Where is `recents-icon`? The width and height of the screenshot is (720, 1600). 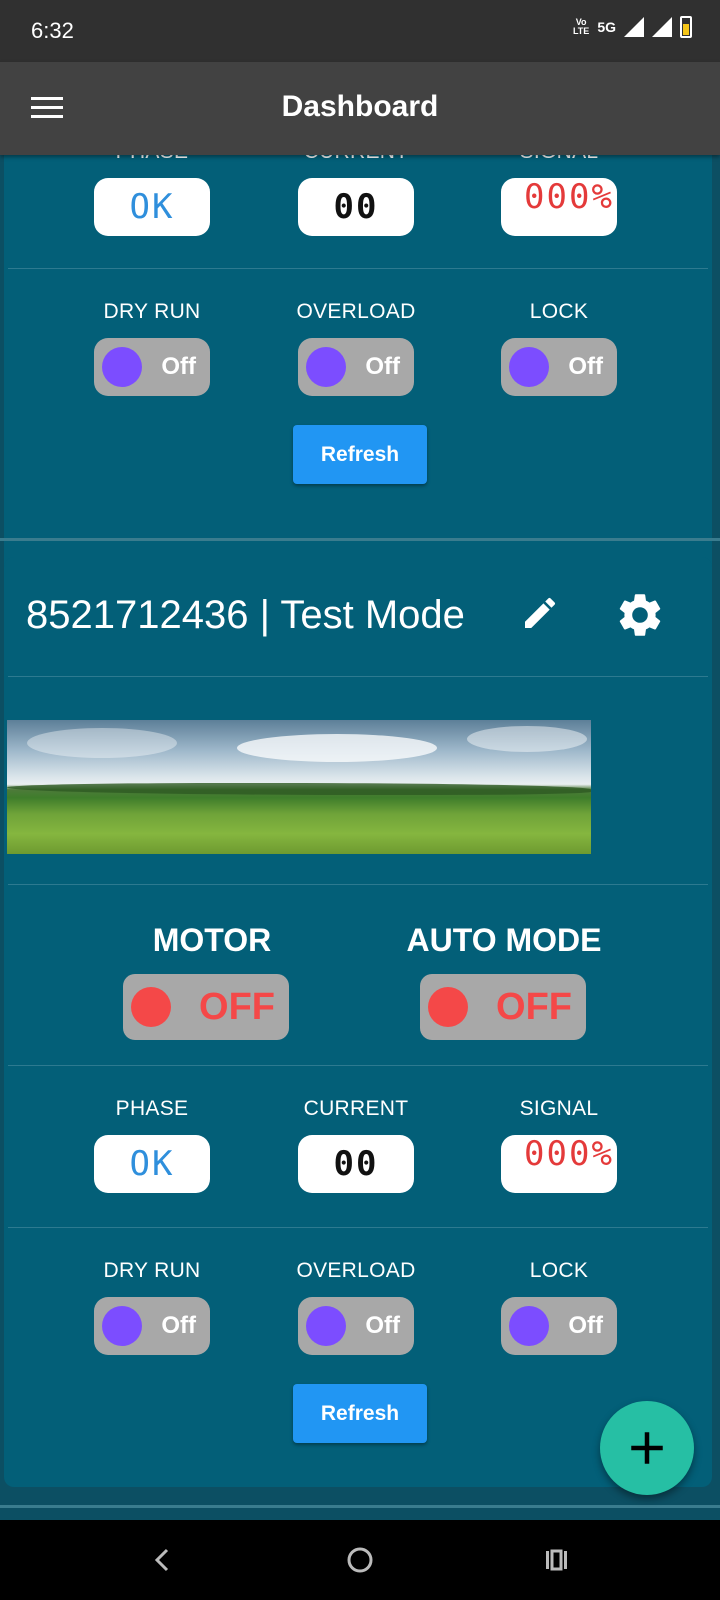
recents-icon is located at coordinates (556, 1560).